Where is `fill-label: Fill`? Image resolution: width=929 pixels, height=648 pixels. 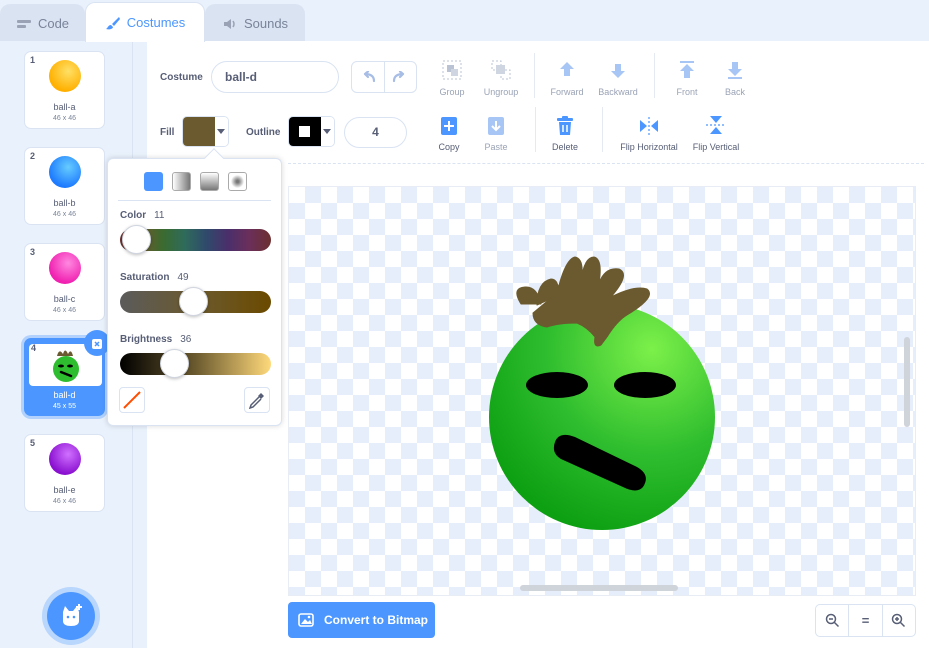
fill-label: Fill is located at coordinates (167, 132).